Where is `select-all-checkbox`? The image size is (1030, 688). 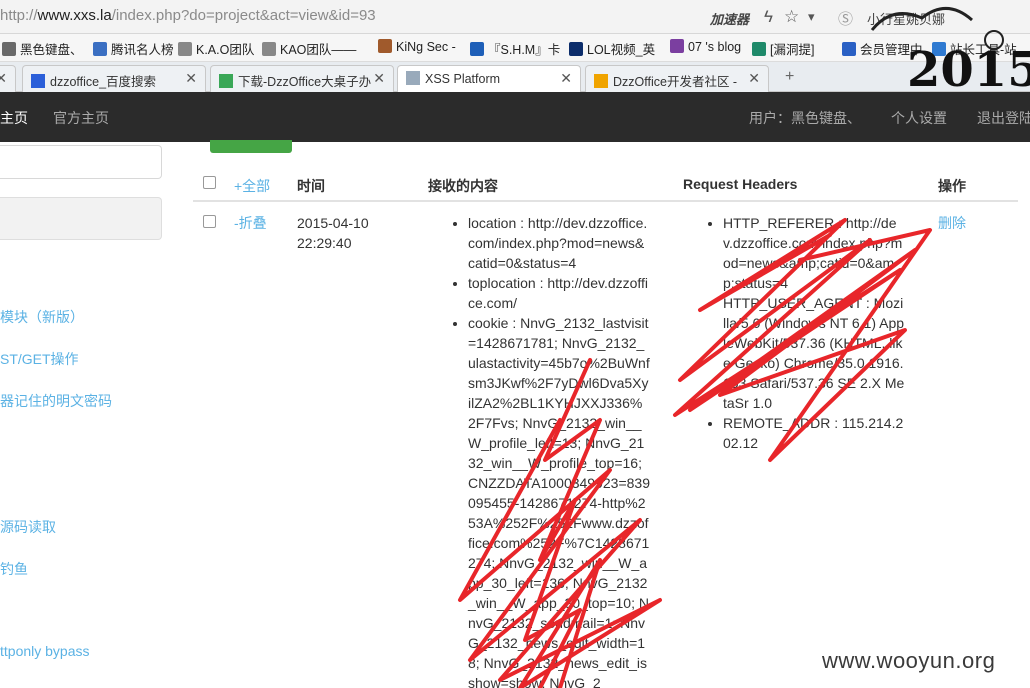
select-all-checkbox is located at coordinates (209, 182).